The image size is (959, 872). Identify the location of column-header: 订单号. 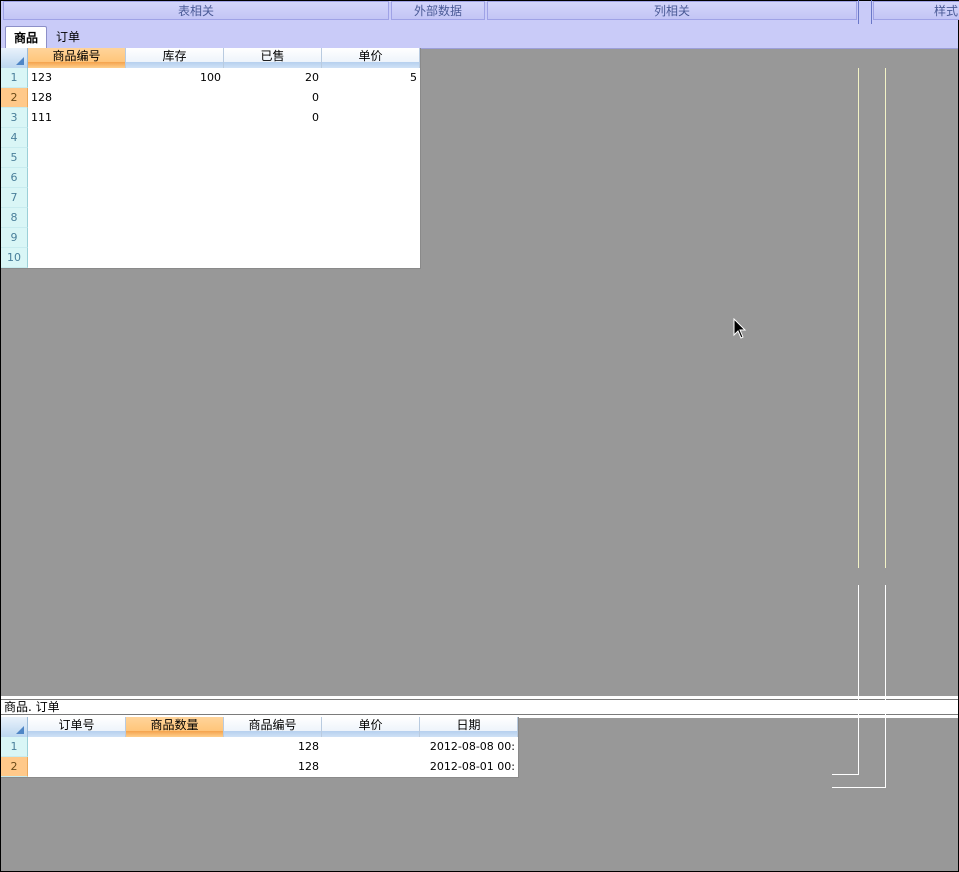
(77, 727).